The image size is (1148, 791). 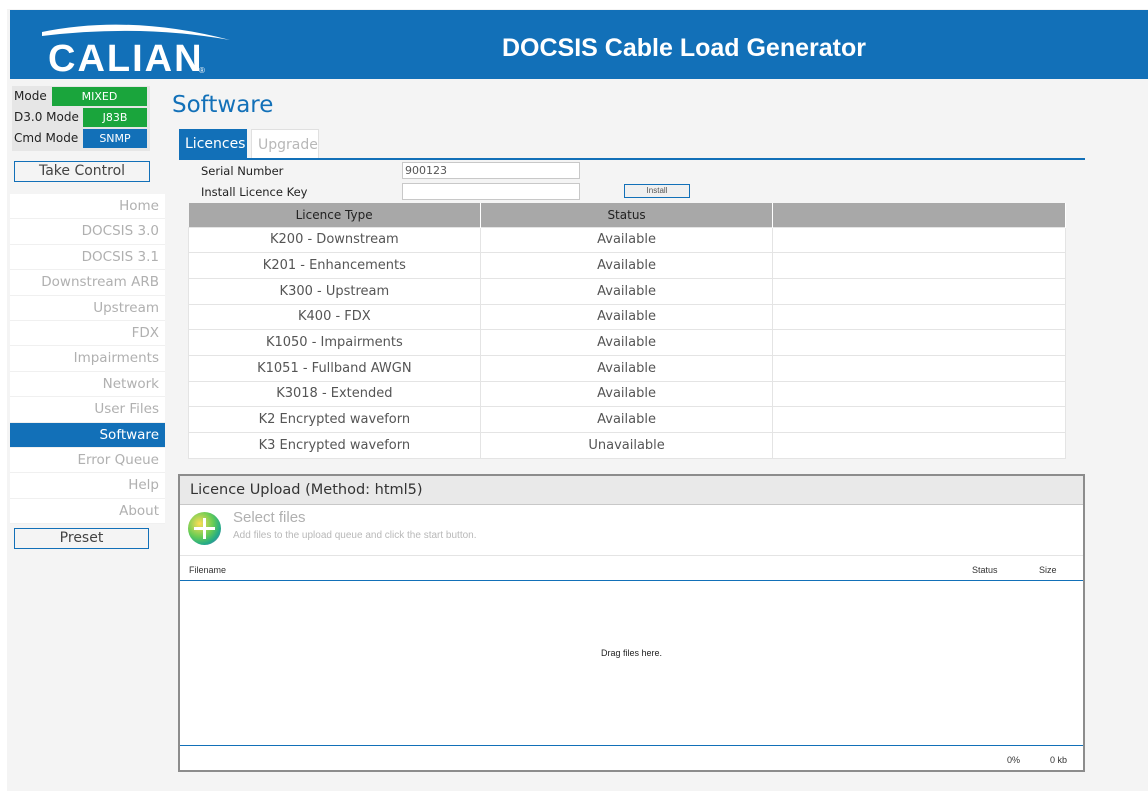 I want to click on sidebar-item-user-files: User Files, so click(x=87, y=410).